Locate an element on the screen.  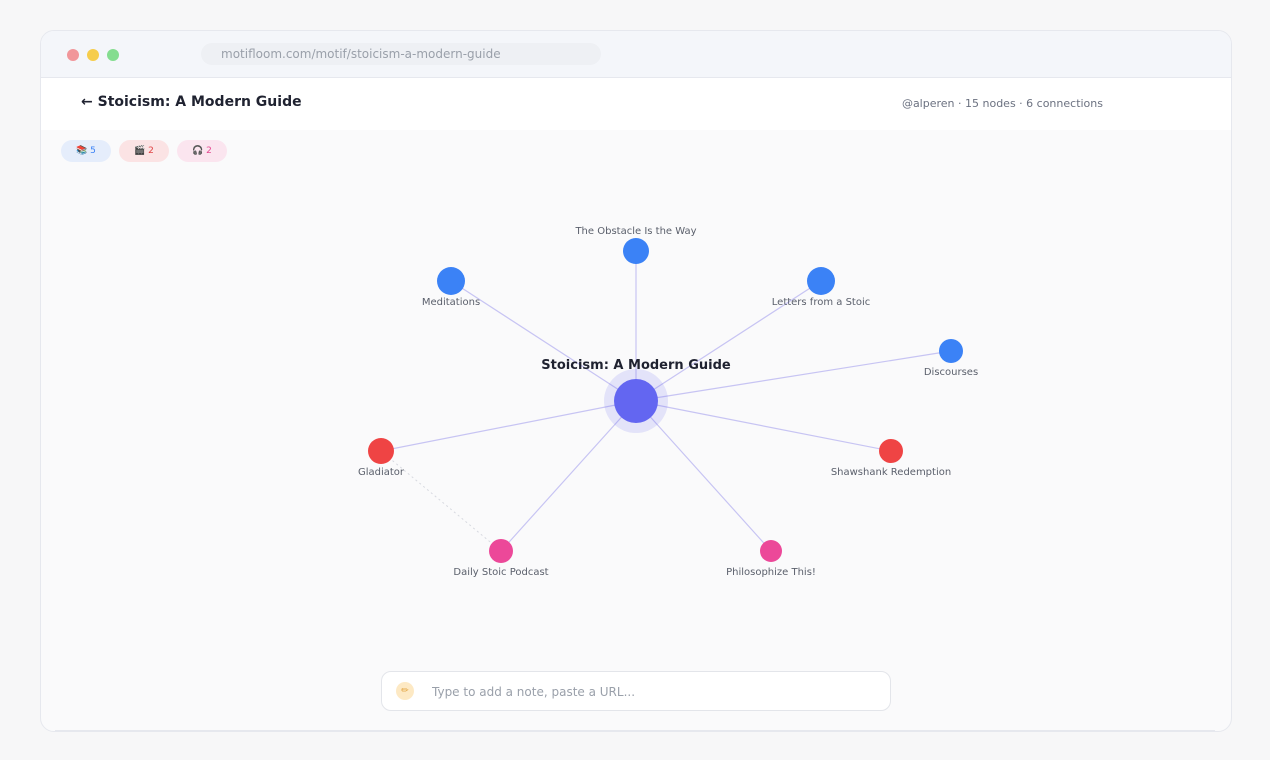
note-input is located at coordinates (652, 692).